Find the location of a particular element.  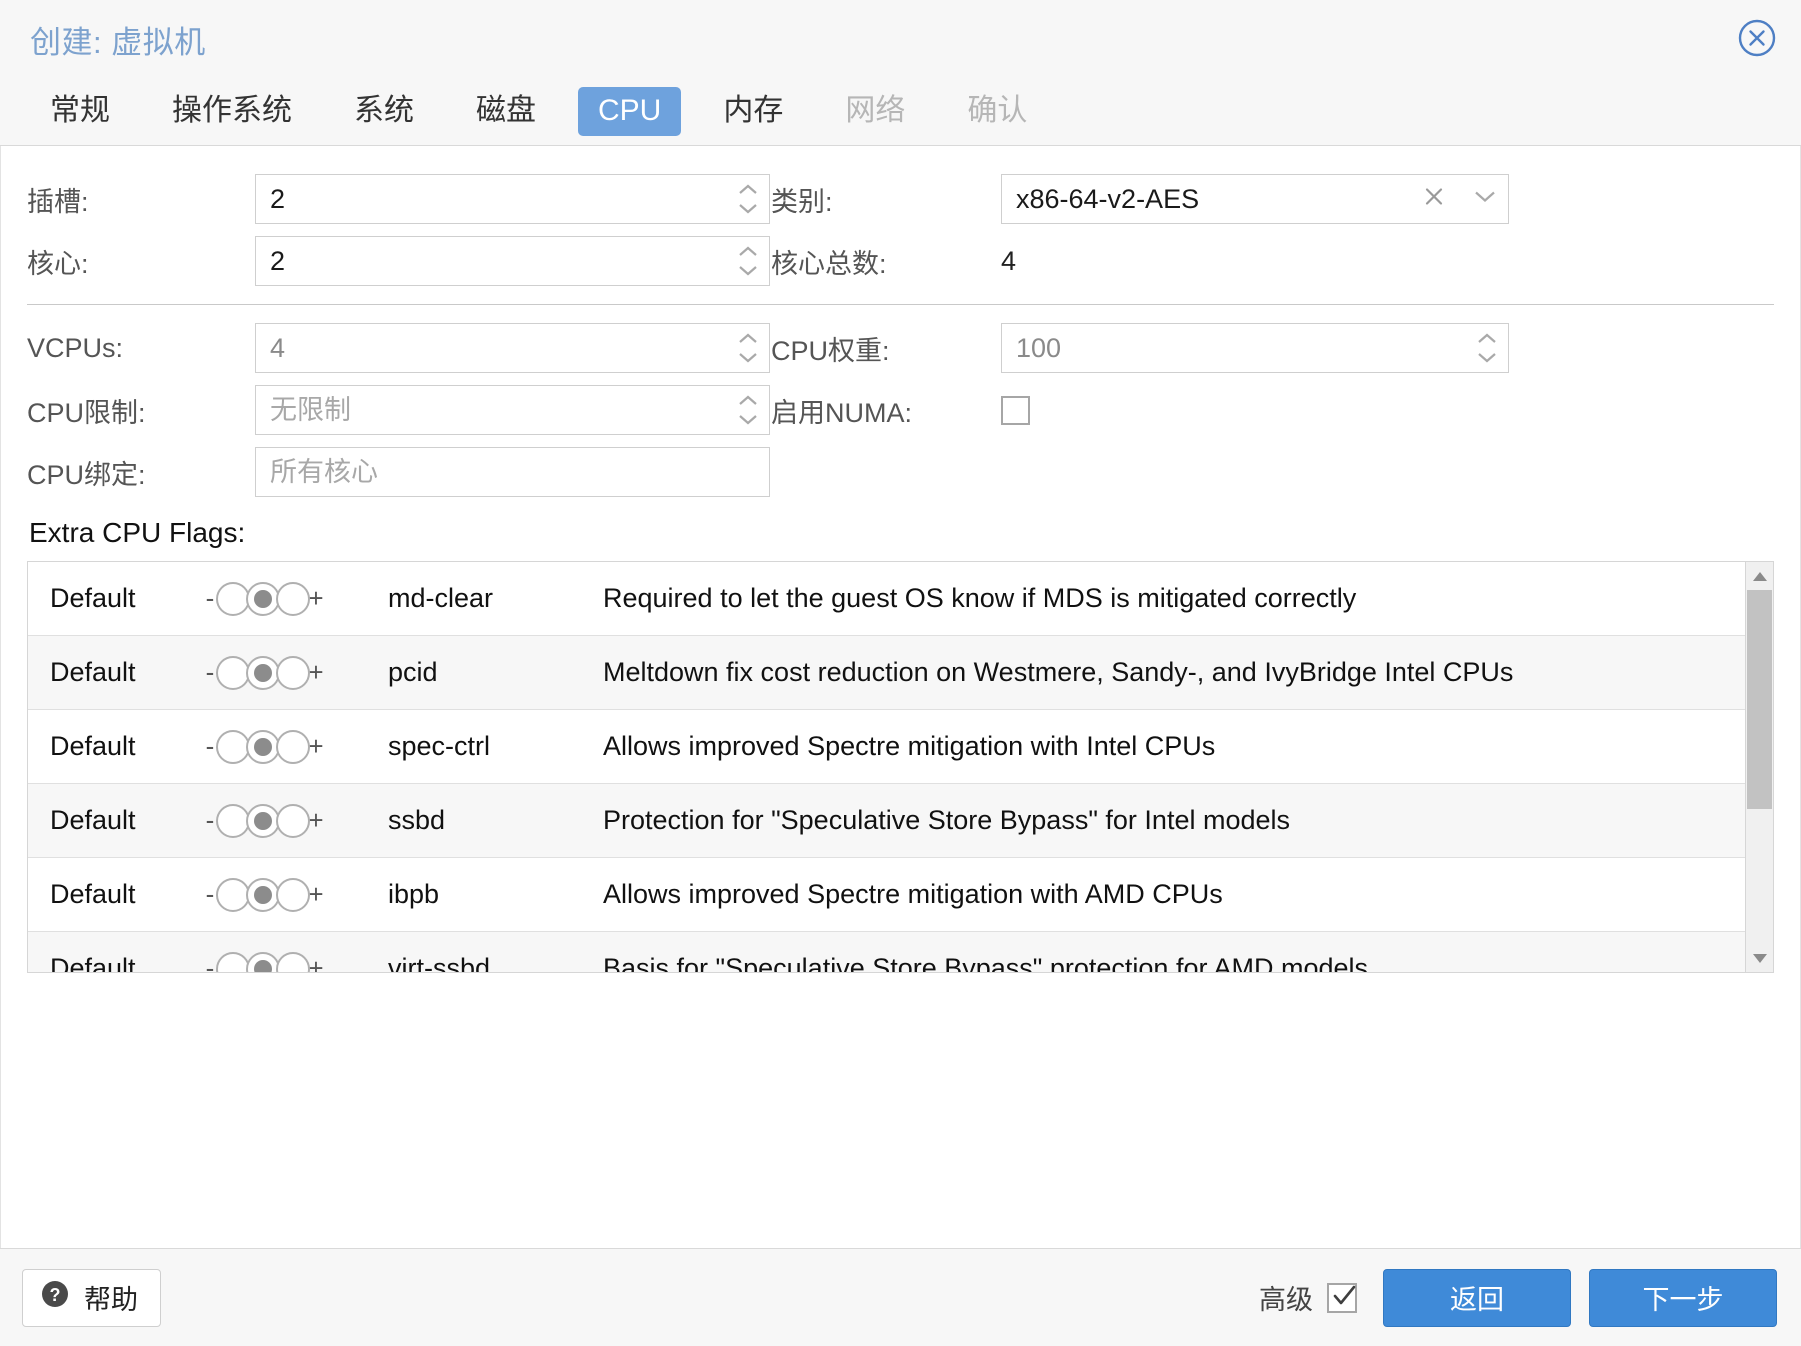

enable-numa-checkbox is located at coordinates (1015, 410).